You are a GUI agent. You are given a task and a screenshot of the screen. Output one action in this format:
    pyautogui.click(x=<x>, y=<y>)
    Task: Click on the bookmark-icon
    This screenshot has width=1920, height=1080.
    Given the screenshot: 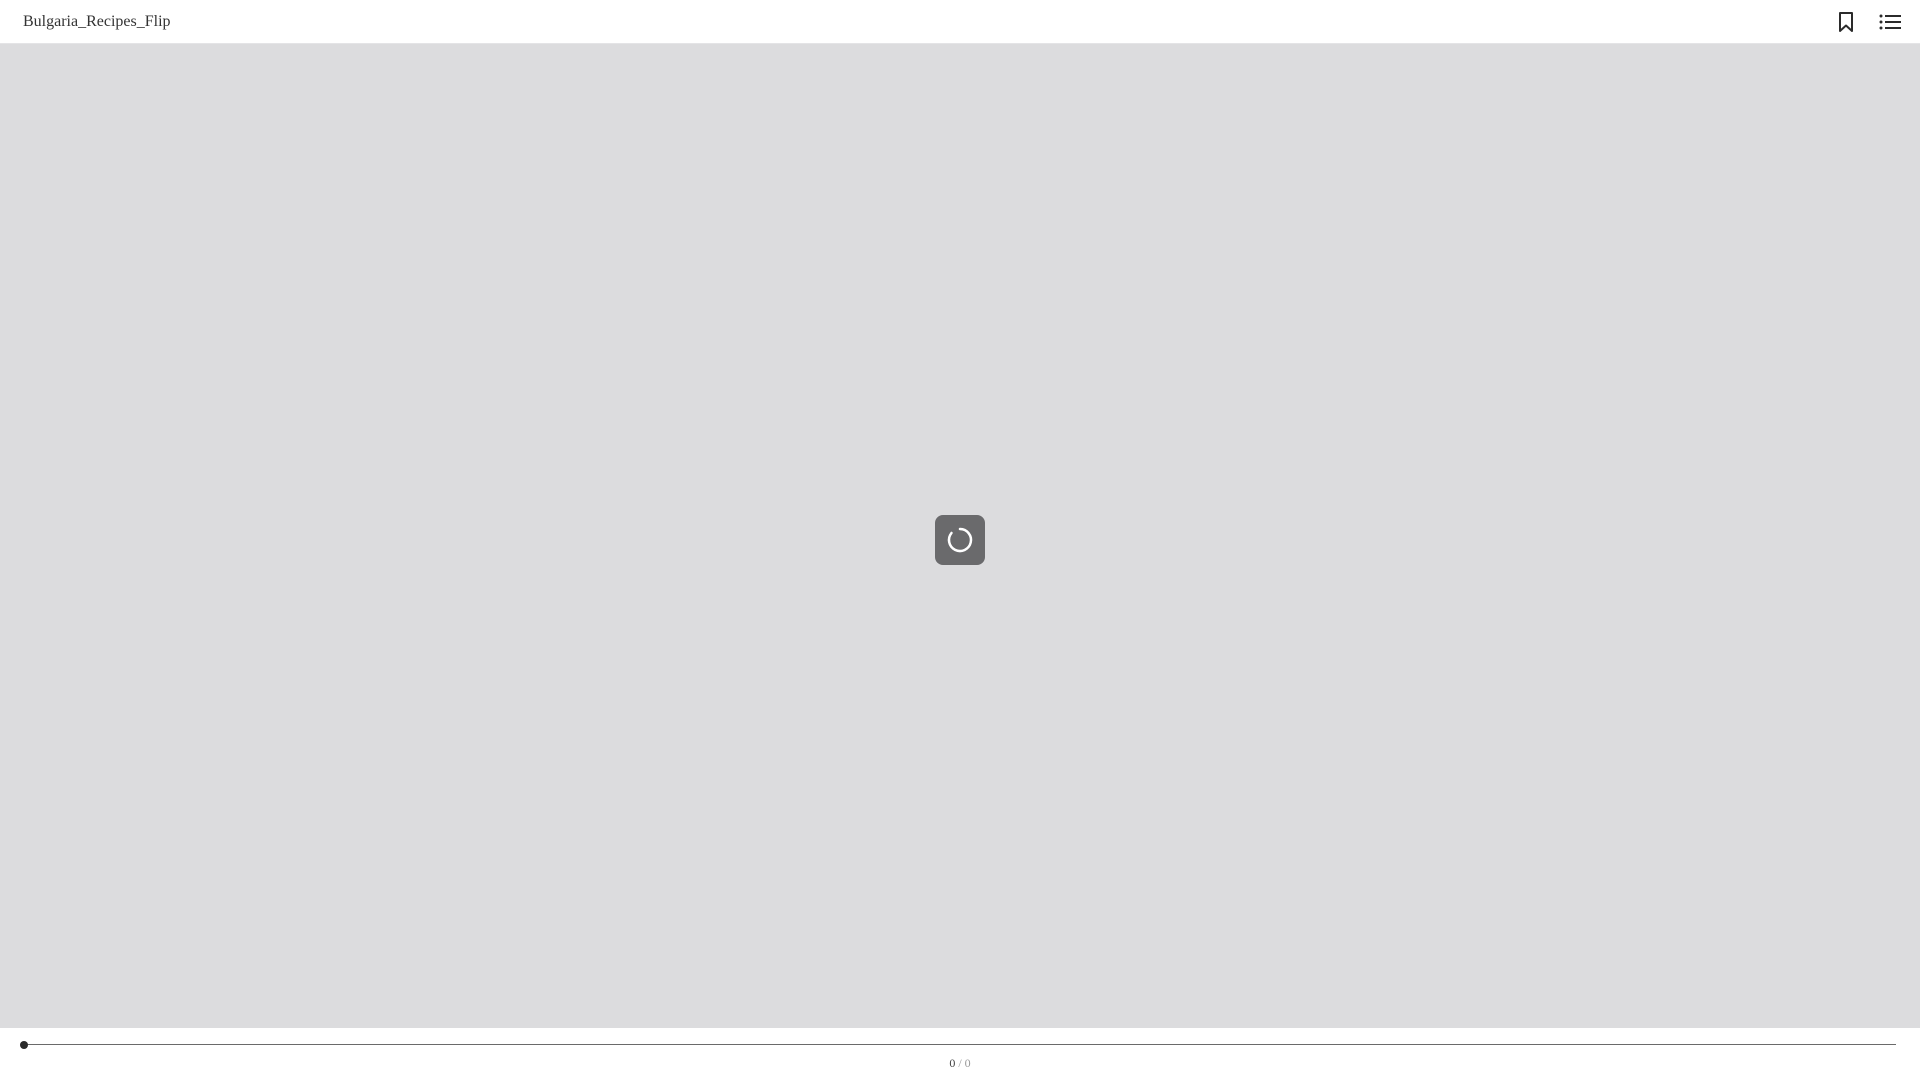 What is the action you would take?
    pyautogui.click(x=1846, y=22)
    